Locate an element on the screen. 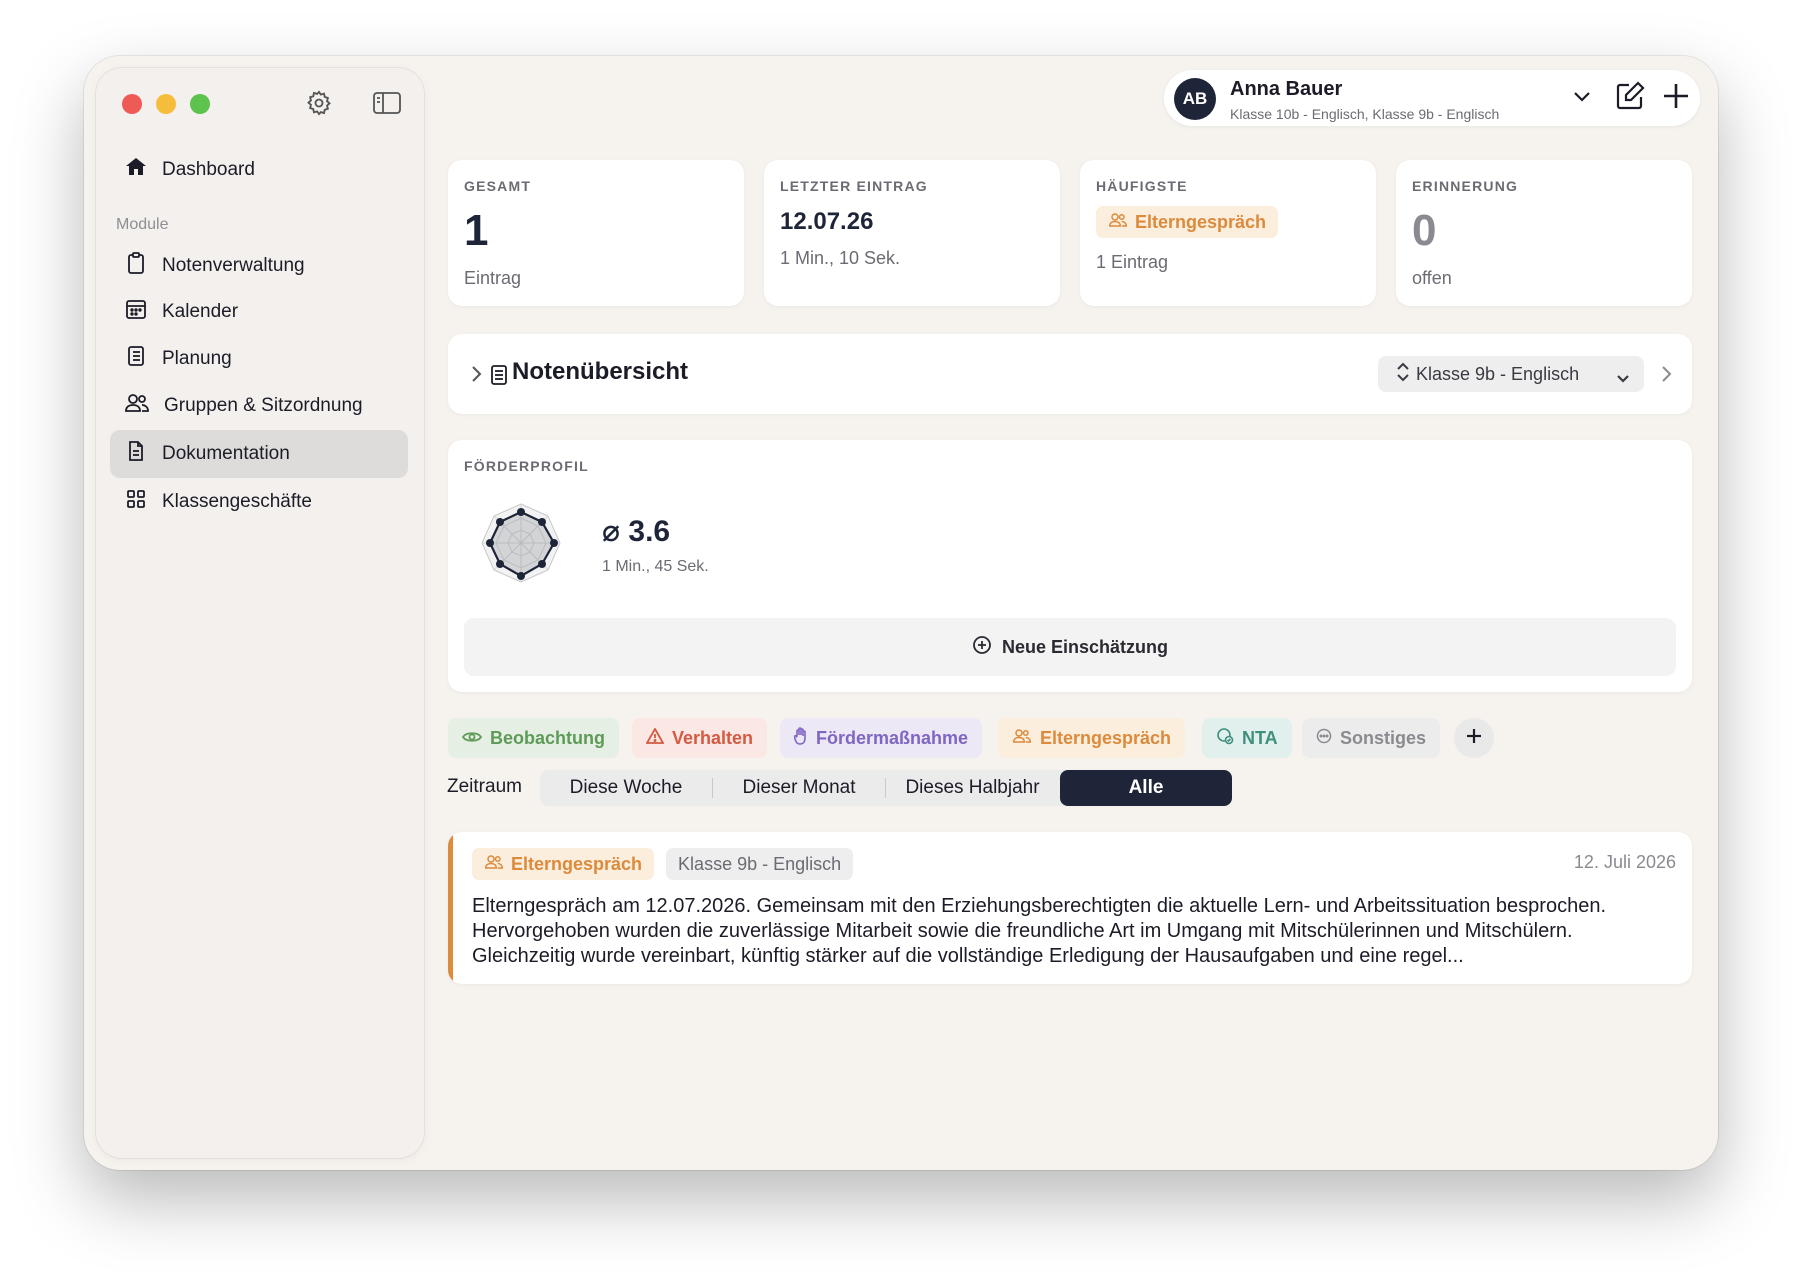  class-select-value: Klasse 9b - Englisch is located at coordinates (1498, 373).